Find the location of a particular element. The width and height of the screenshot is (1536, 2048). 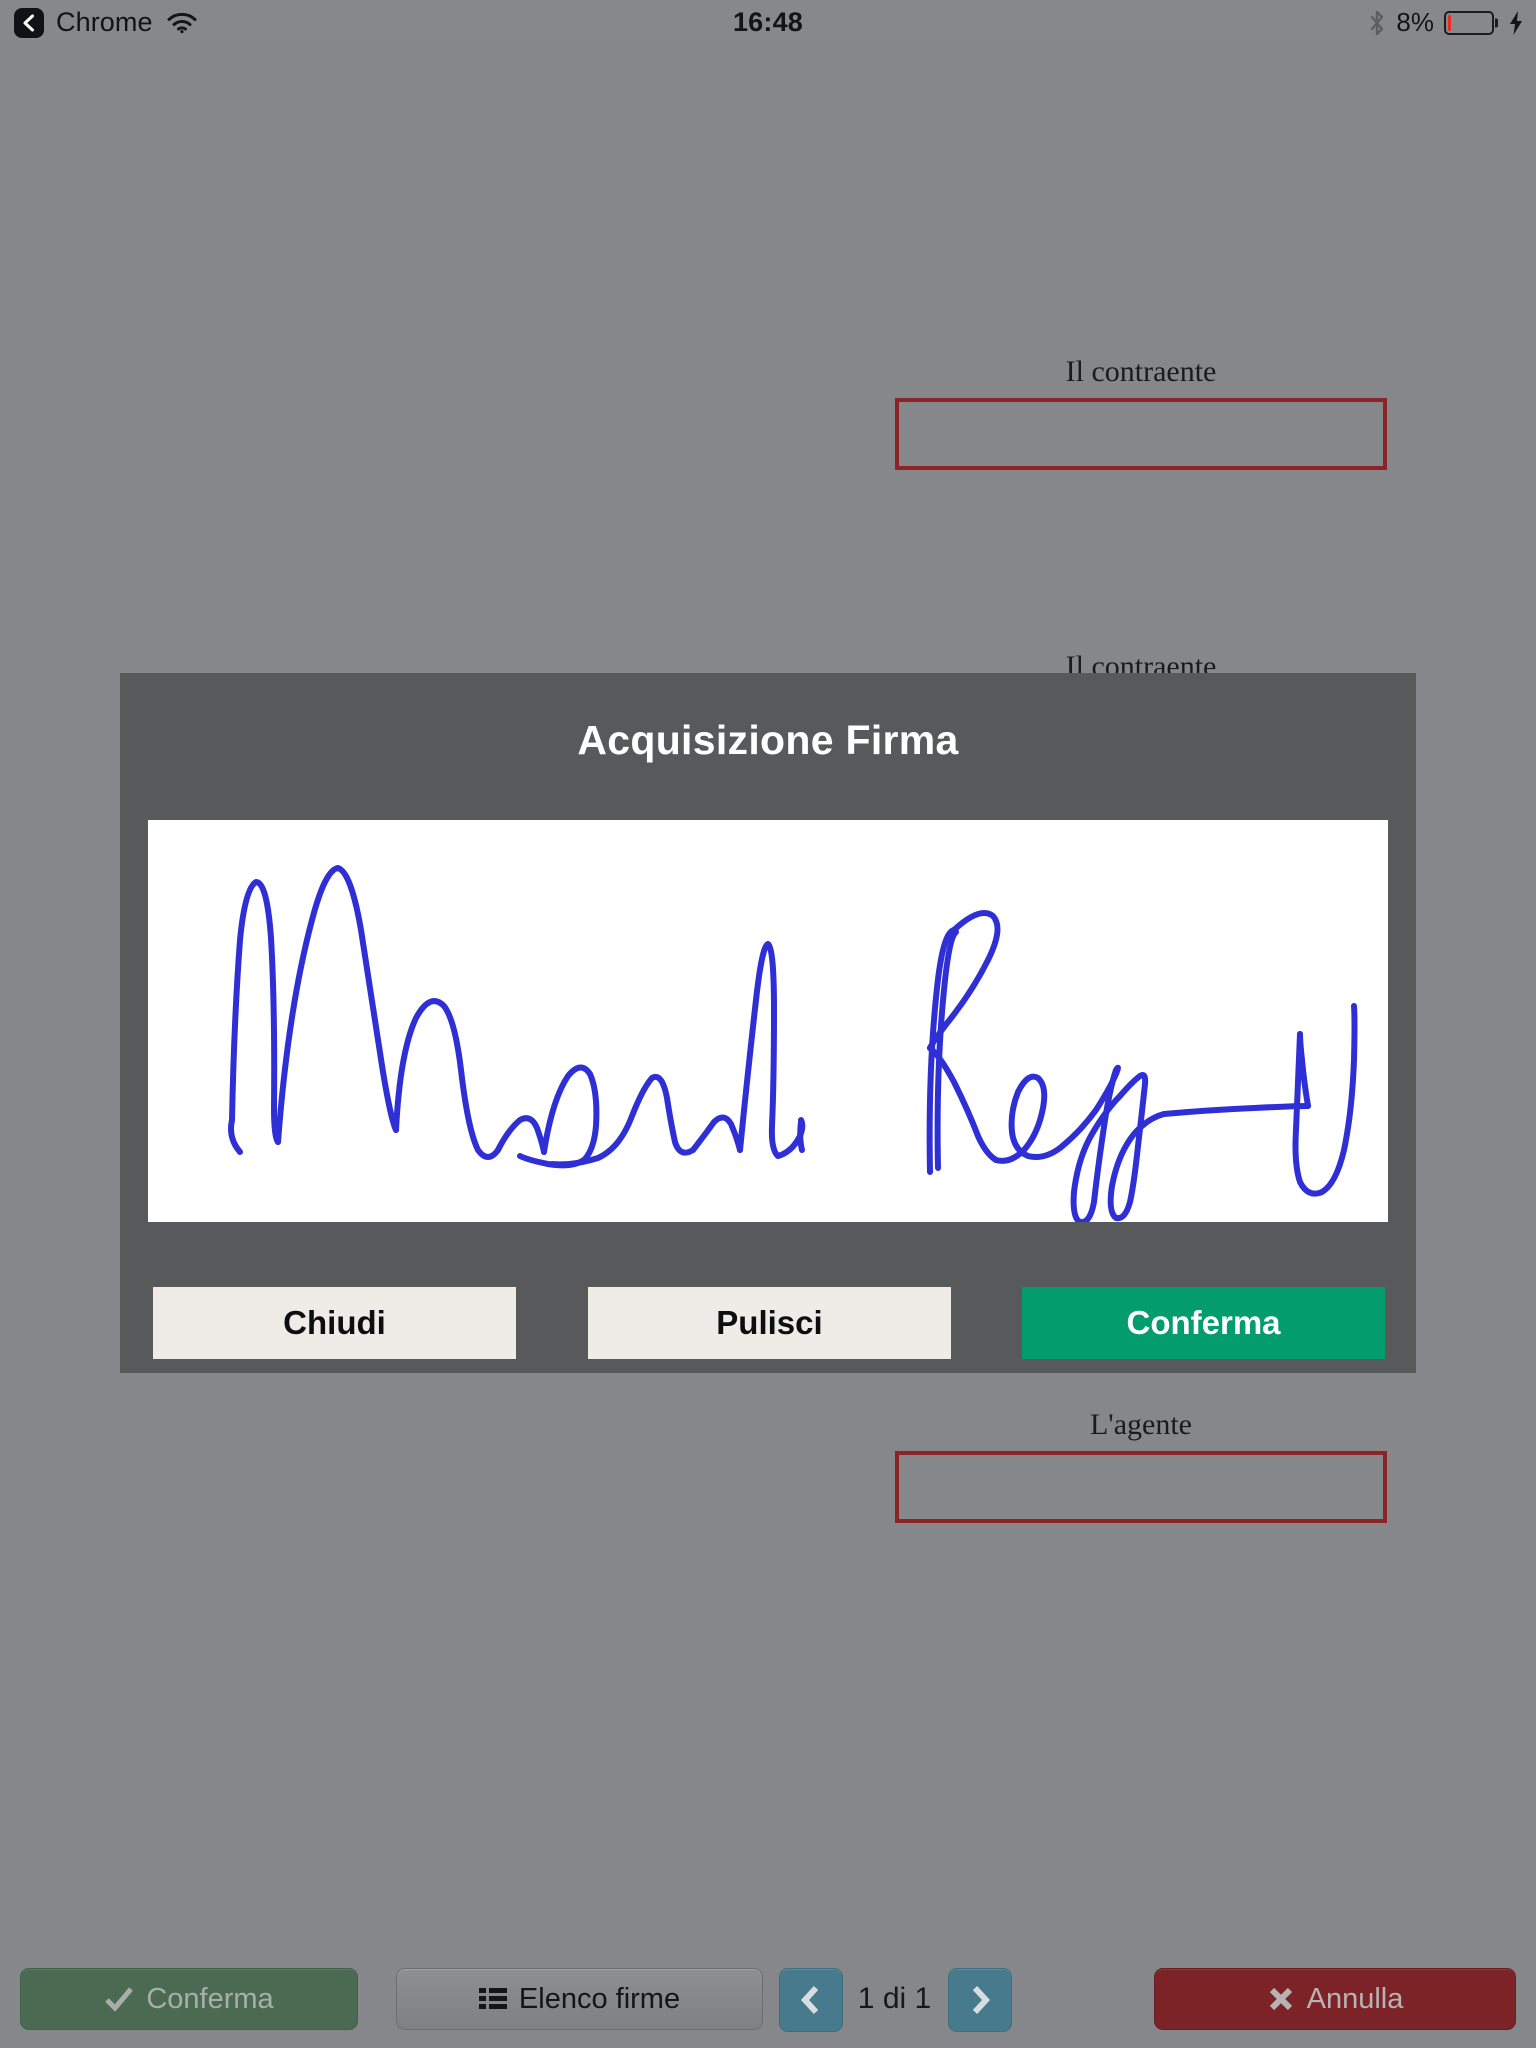

next-page-button is located at coordinates (980, 2000).